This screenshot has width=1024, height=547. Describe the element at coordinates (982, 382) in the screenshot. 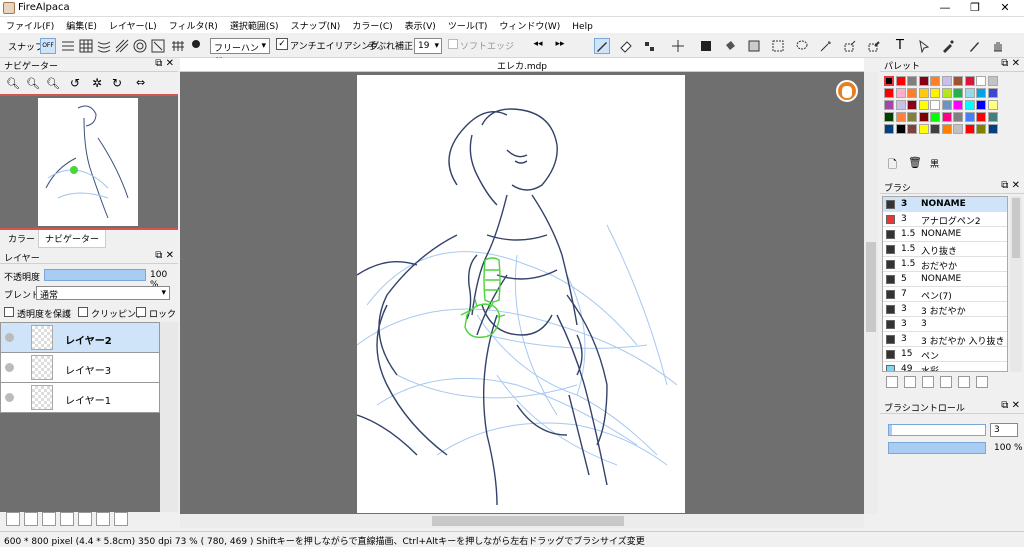

I see `trash-icon` at that location.